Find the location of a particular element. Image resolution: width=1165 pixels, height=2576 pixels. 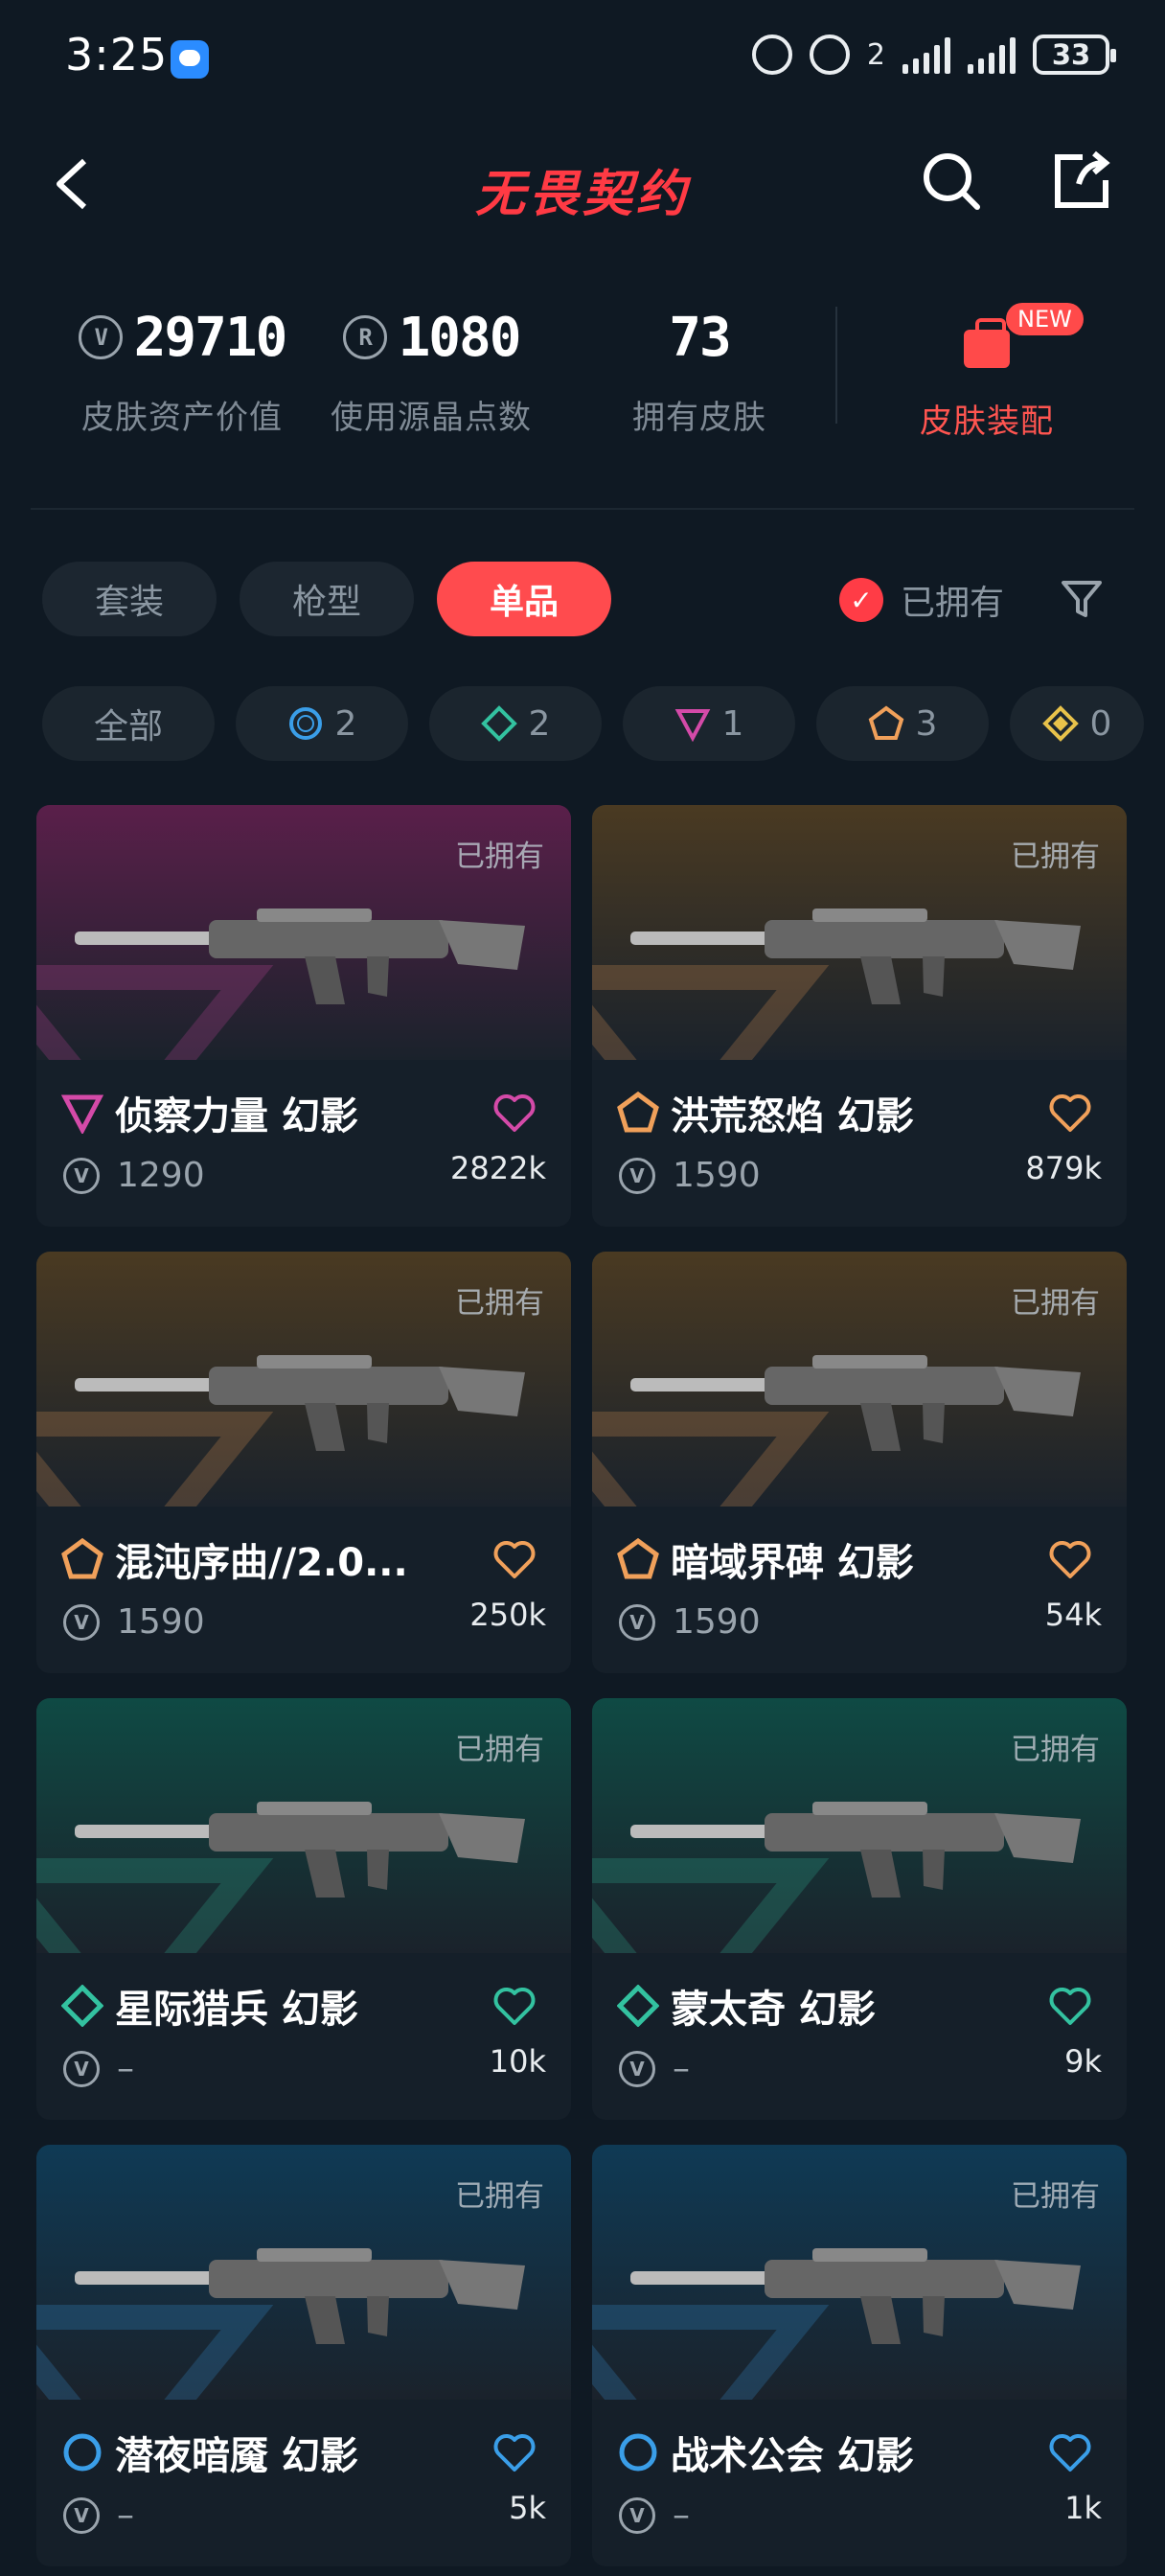

tab-single-item: 单品 is located at coordinates (524, 599).